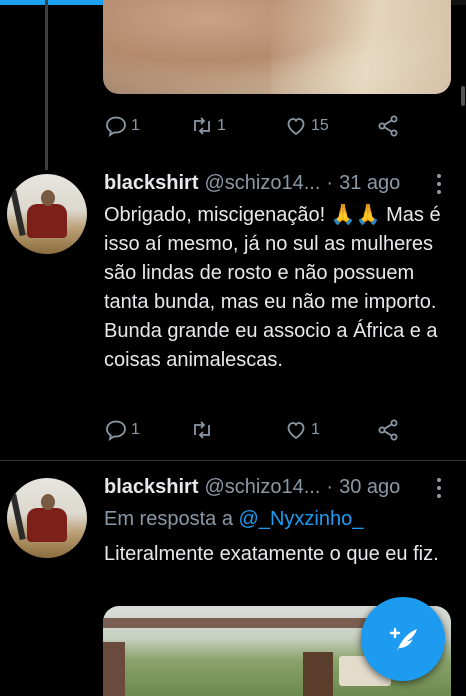 The width and height of the screenshot is (466, 696). I want to click on like-count: 1, so click(315, 429).